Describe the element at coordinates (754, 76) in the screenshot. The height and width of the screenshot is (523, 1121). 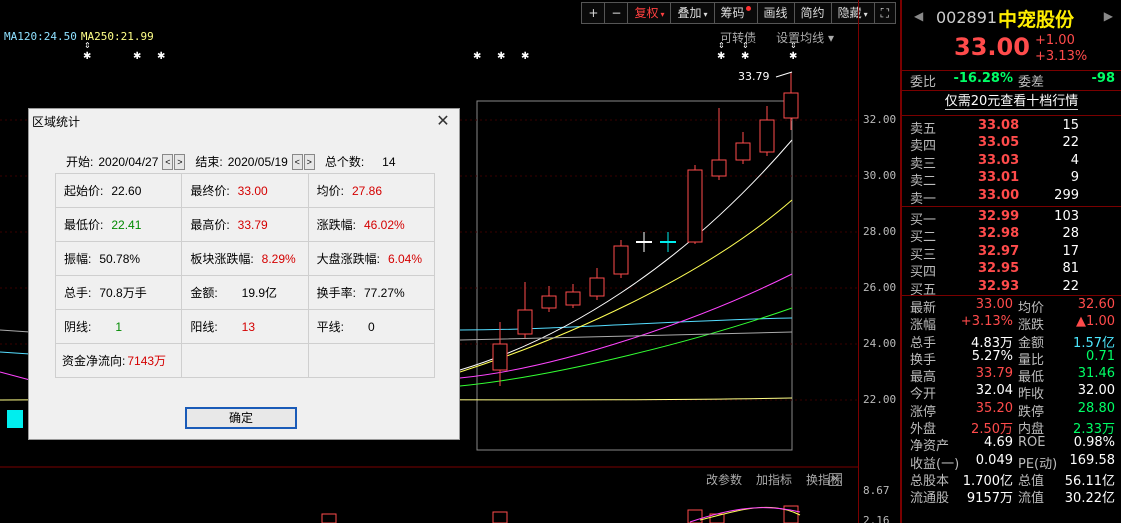
I see `high-marker: 33.79` at that location.